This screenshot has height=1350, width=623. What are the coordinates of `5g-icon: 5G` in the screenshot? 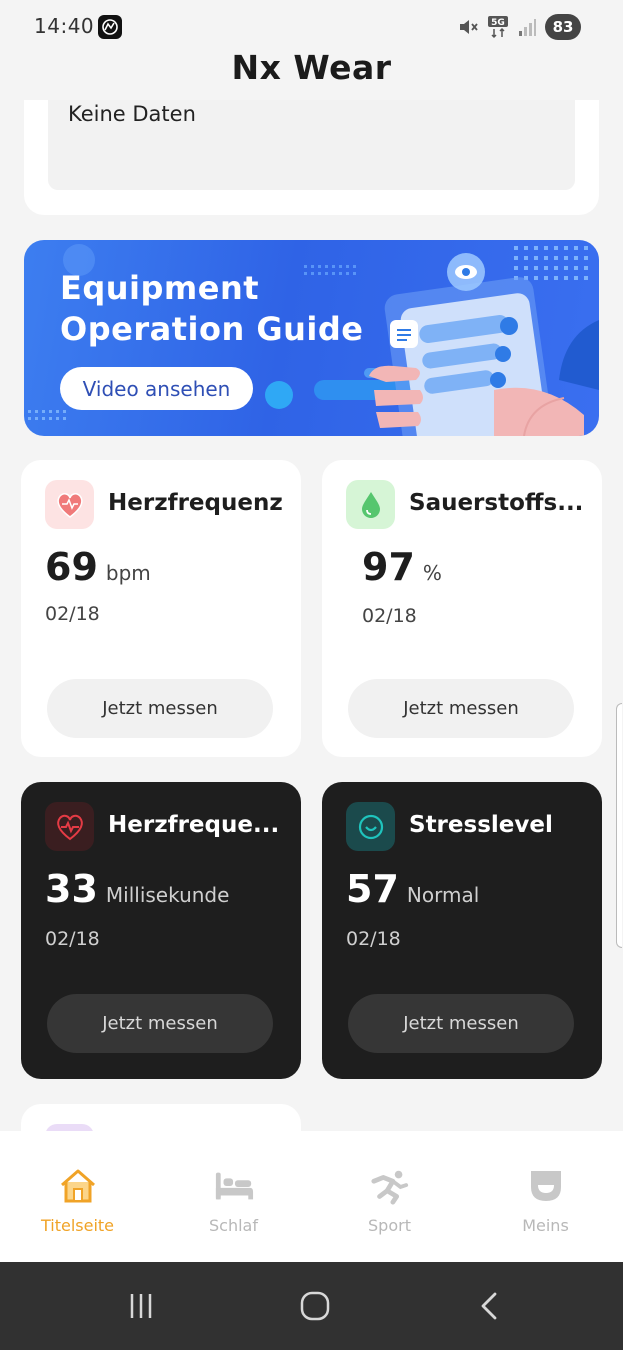 It's located at (498, 27).